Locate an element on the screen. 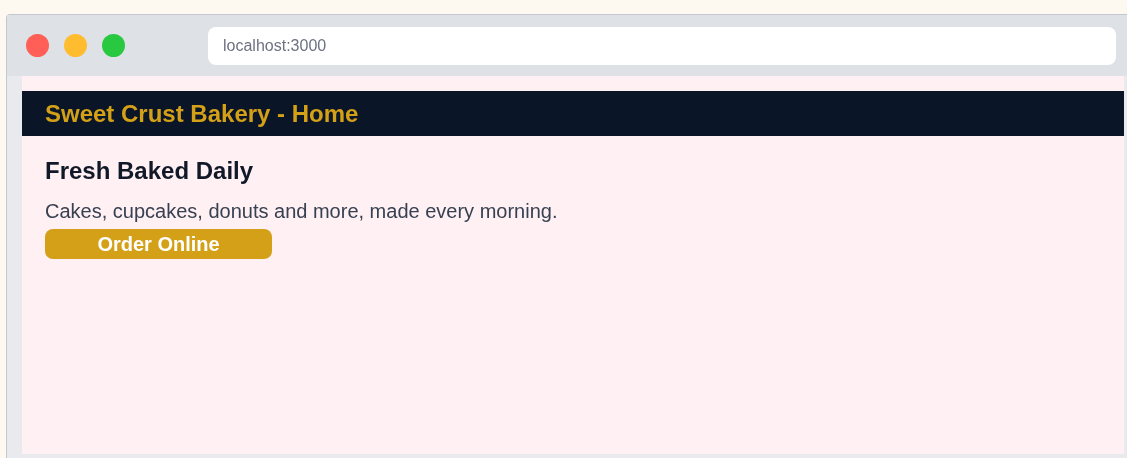 The height and width of the screenshot is (458, 1127). close-icon is located at coordinates (37, 45).